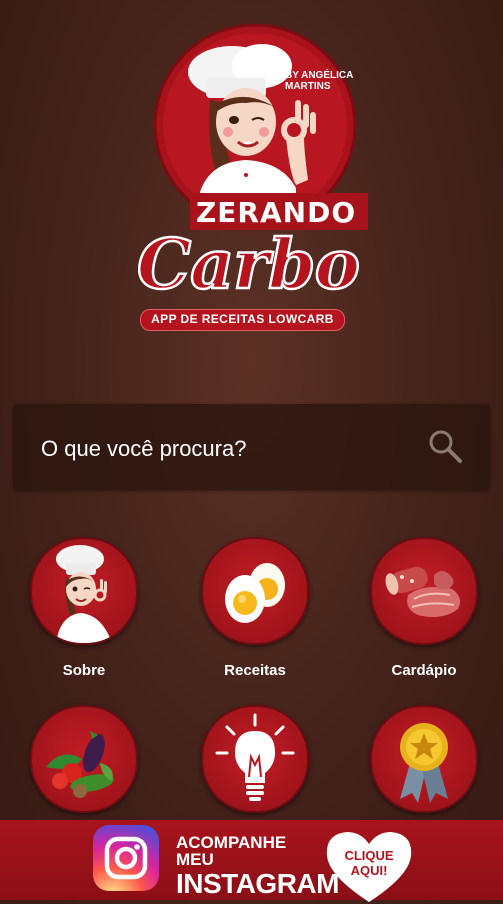 The height and width of the screenshot is (904, 503). I want to click on award-ribbon-icon, so click(424, 763).